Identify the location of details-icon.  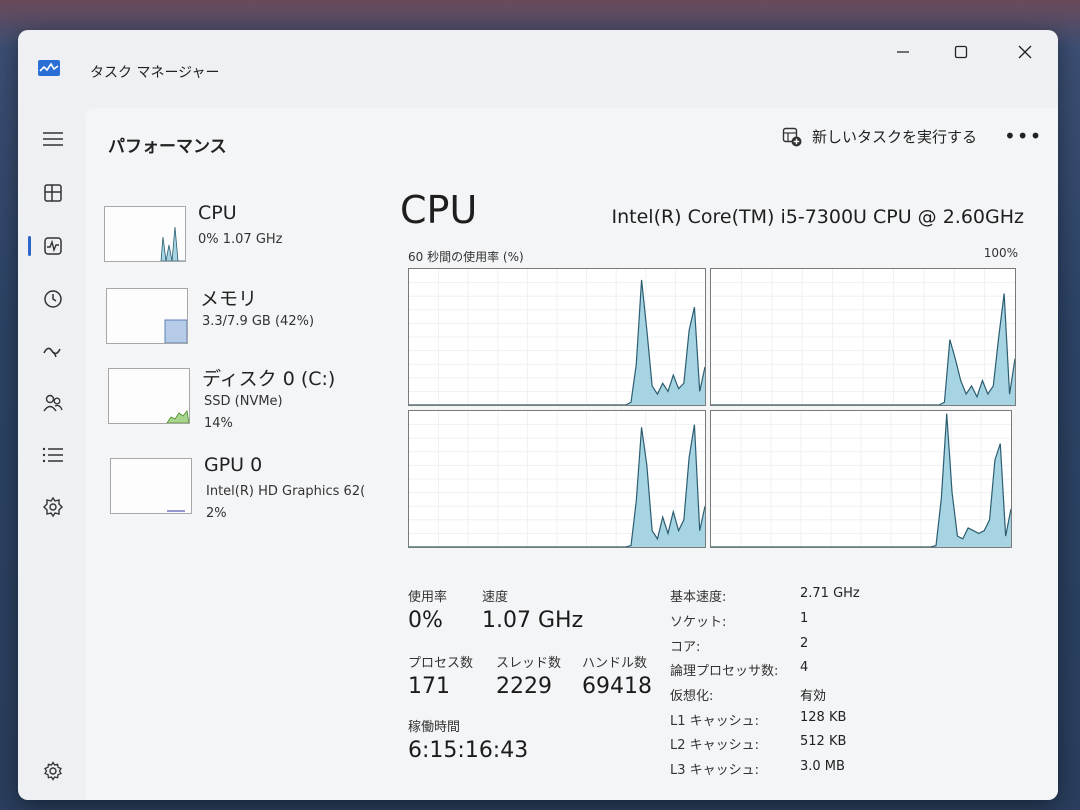
(53, 455).